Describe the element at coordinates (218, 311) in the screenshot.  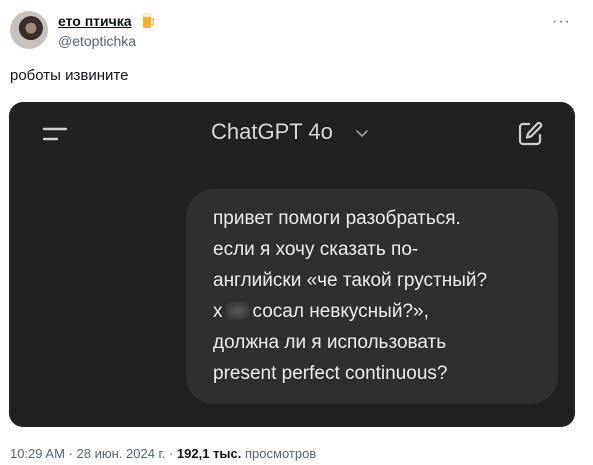
I see `message-line-prefix: х` at that location.